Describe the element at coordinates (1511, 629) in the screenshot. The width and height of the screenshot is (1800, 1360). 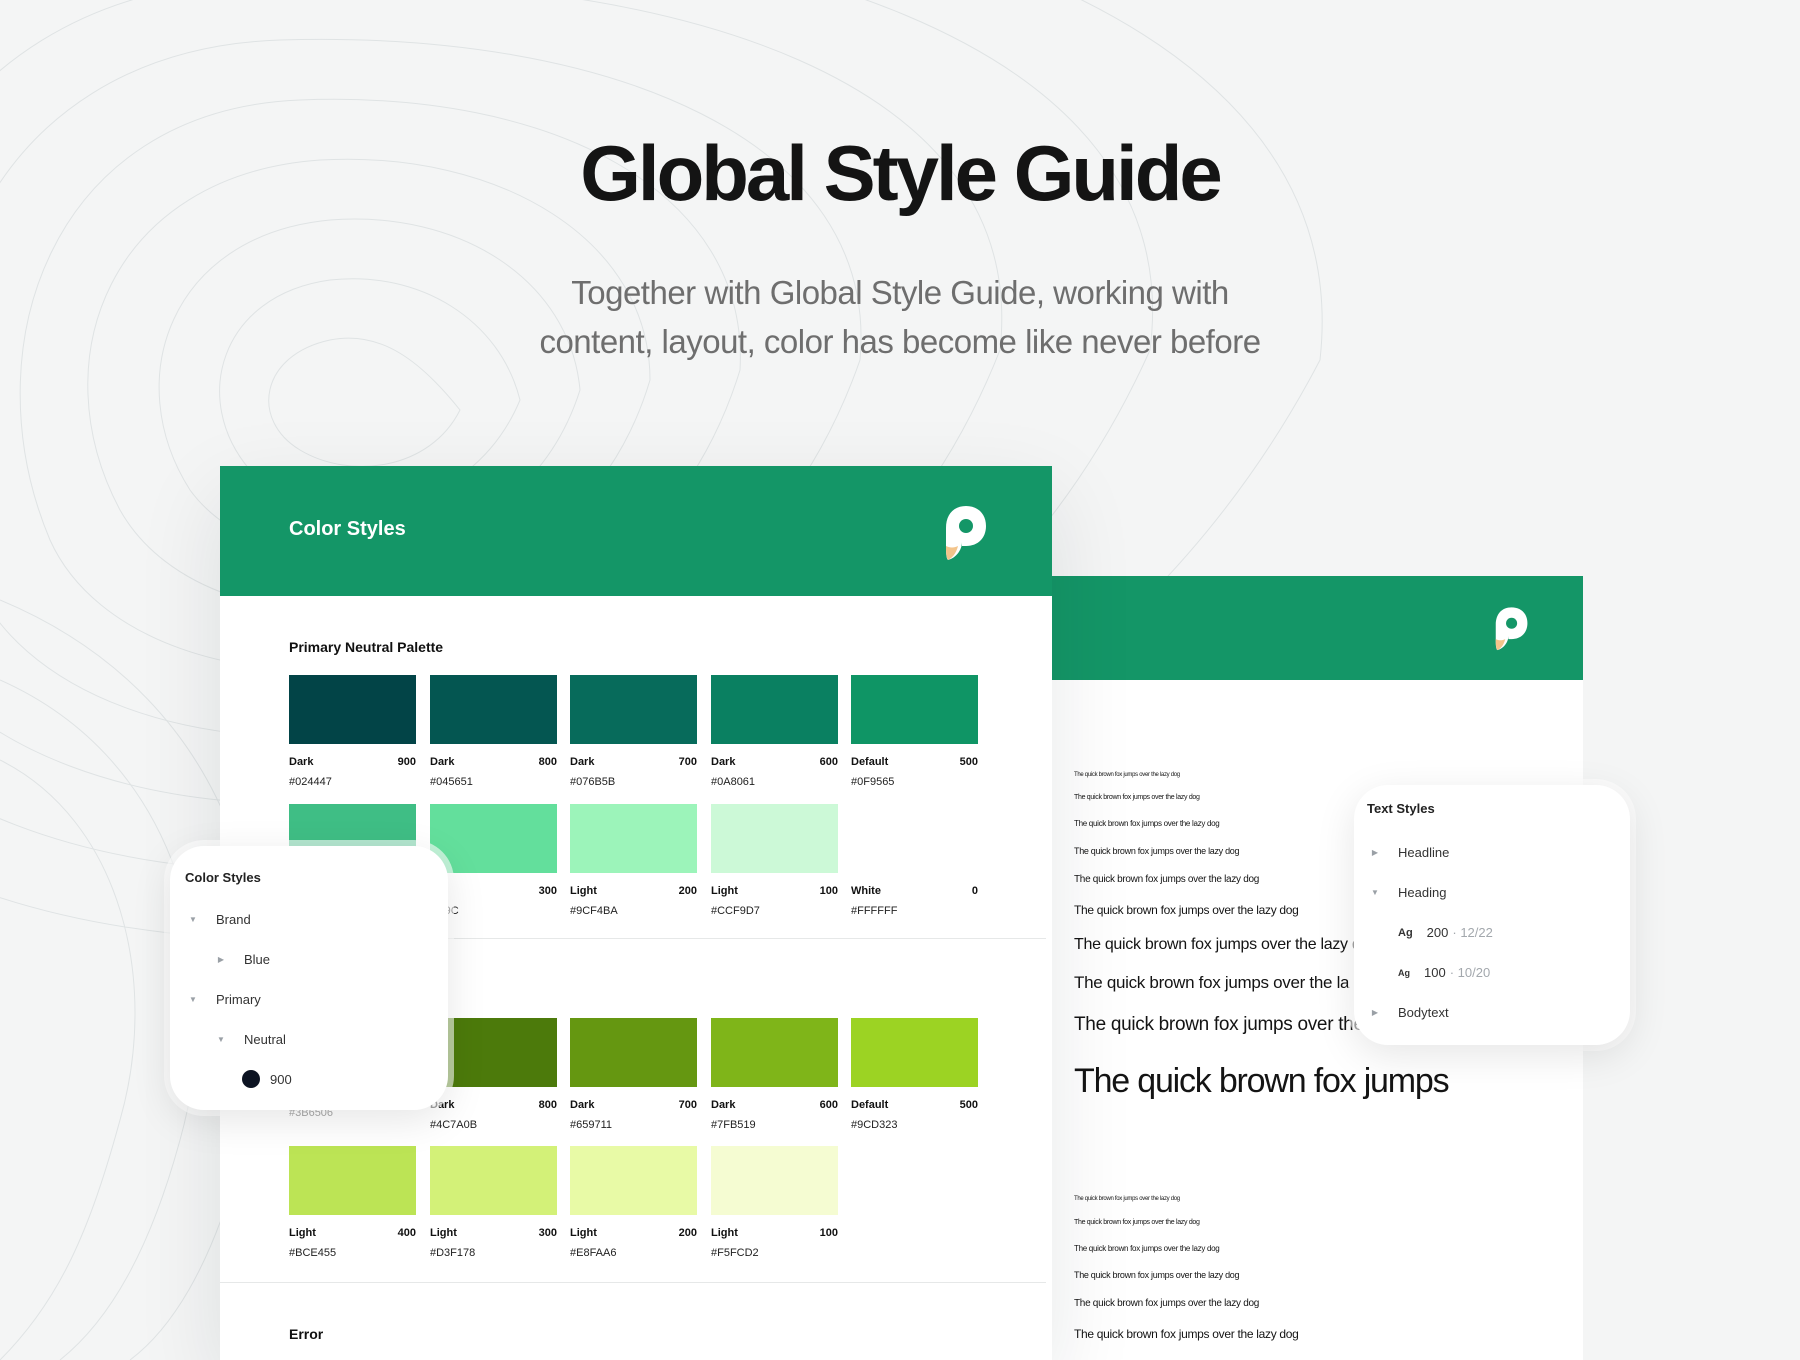
I see `brand-logo-icon` at that location.